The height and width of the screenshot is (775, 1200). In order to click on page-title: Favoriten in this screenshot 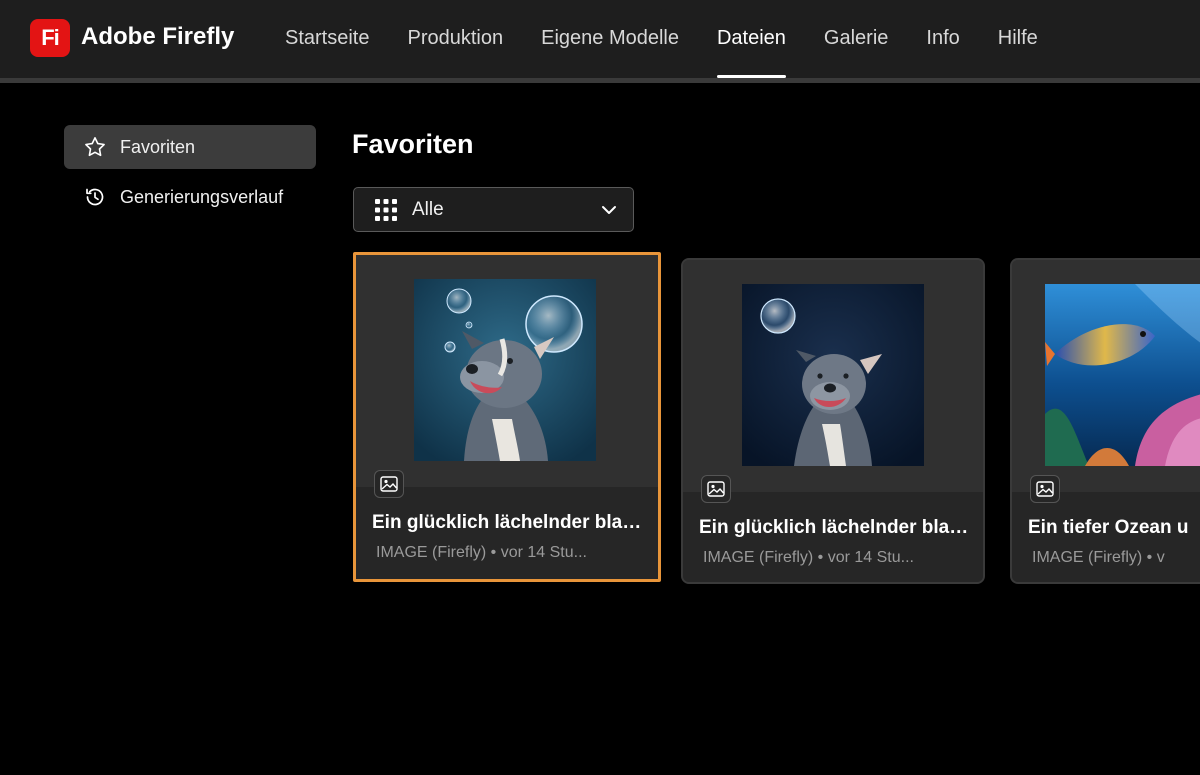, I will do `click(413, 144)`.